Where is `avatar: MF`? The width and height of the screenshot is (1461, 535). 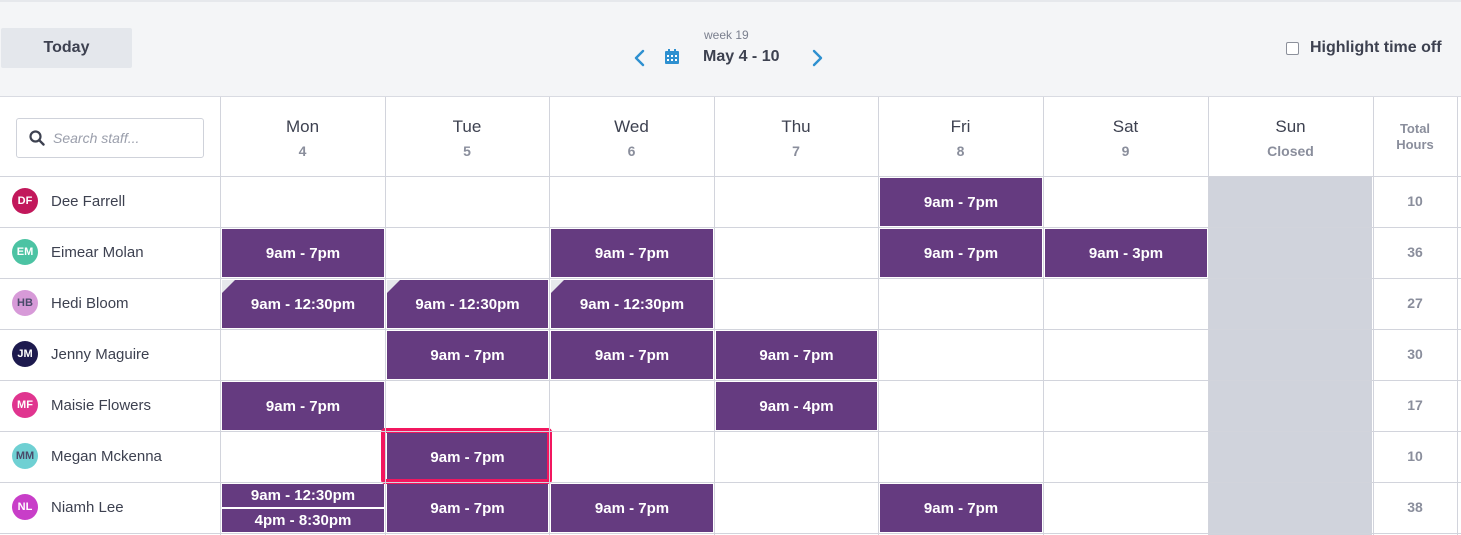 avatar: MF is located at coordinates (25, 405).